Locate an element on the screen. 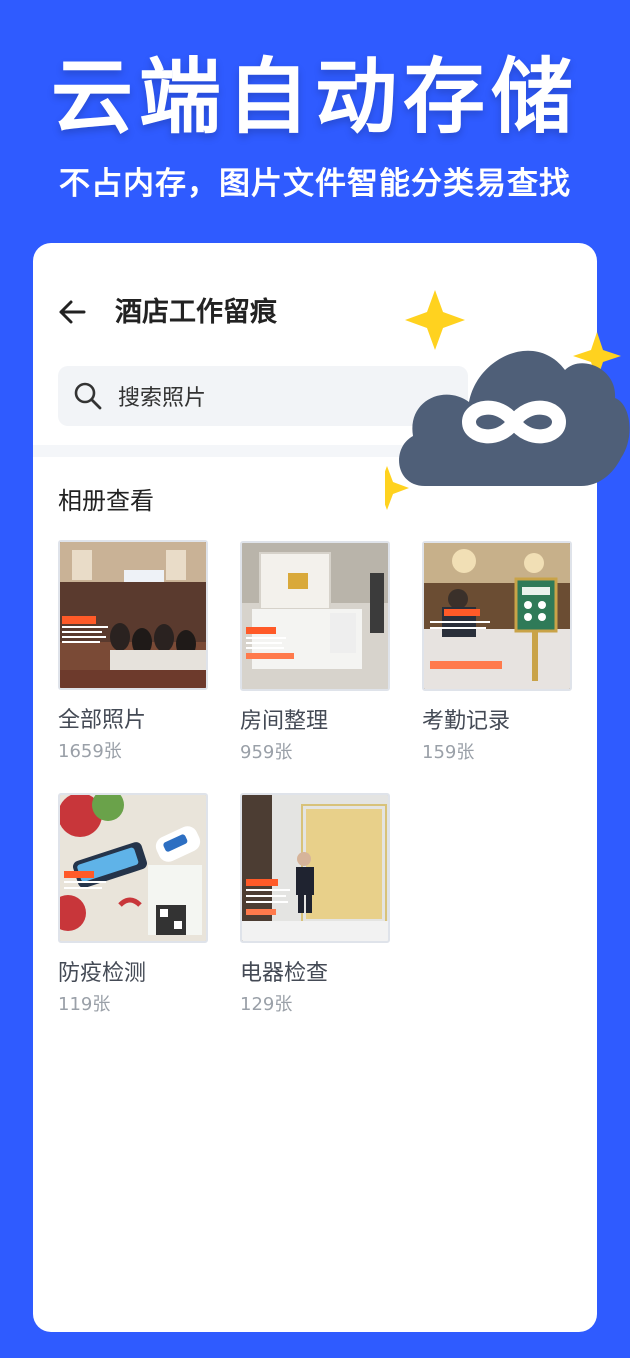 Image resolution: width=630 pixels, height=1358 pixels. search-icon is located at coordinates (88, 396).